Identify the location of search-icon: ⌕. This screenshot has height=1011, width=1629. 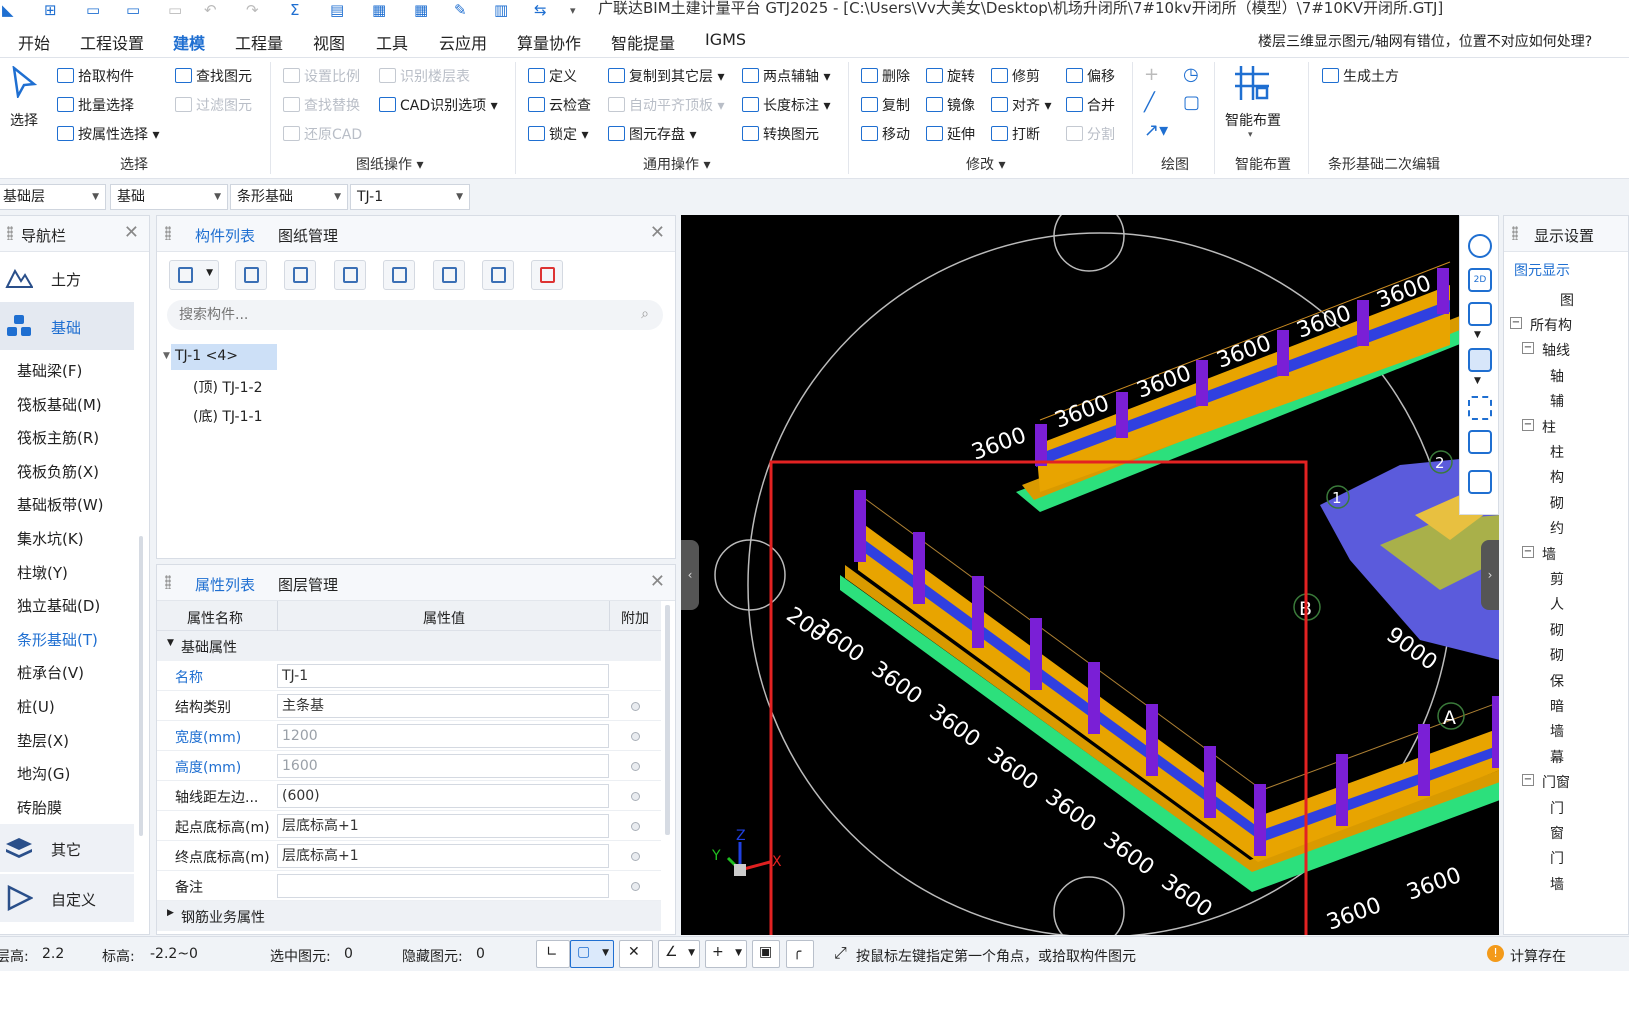
(645, 314).